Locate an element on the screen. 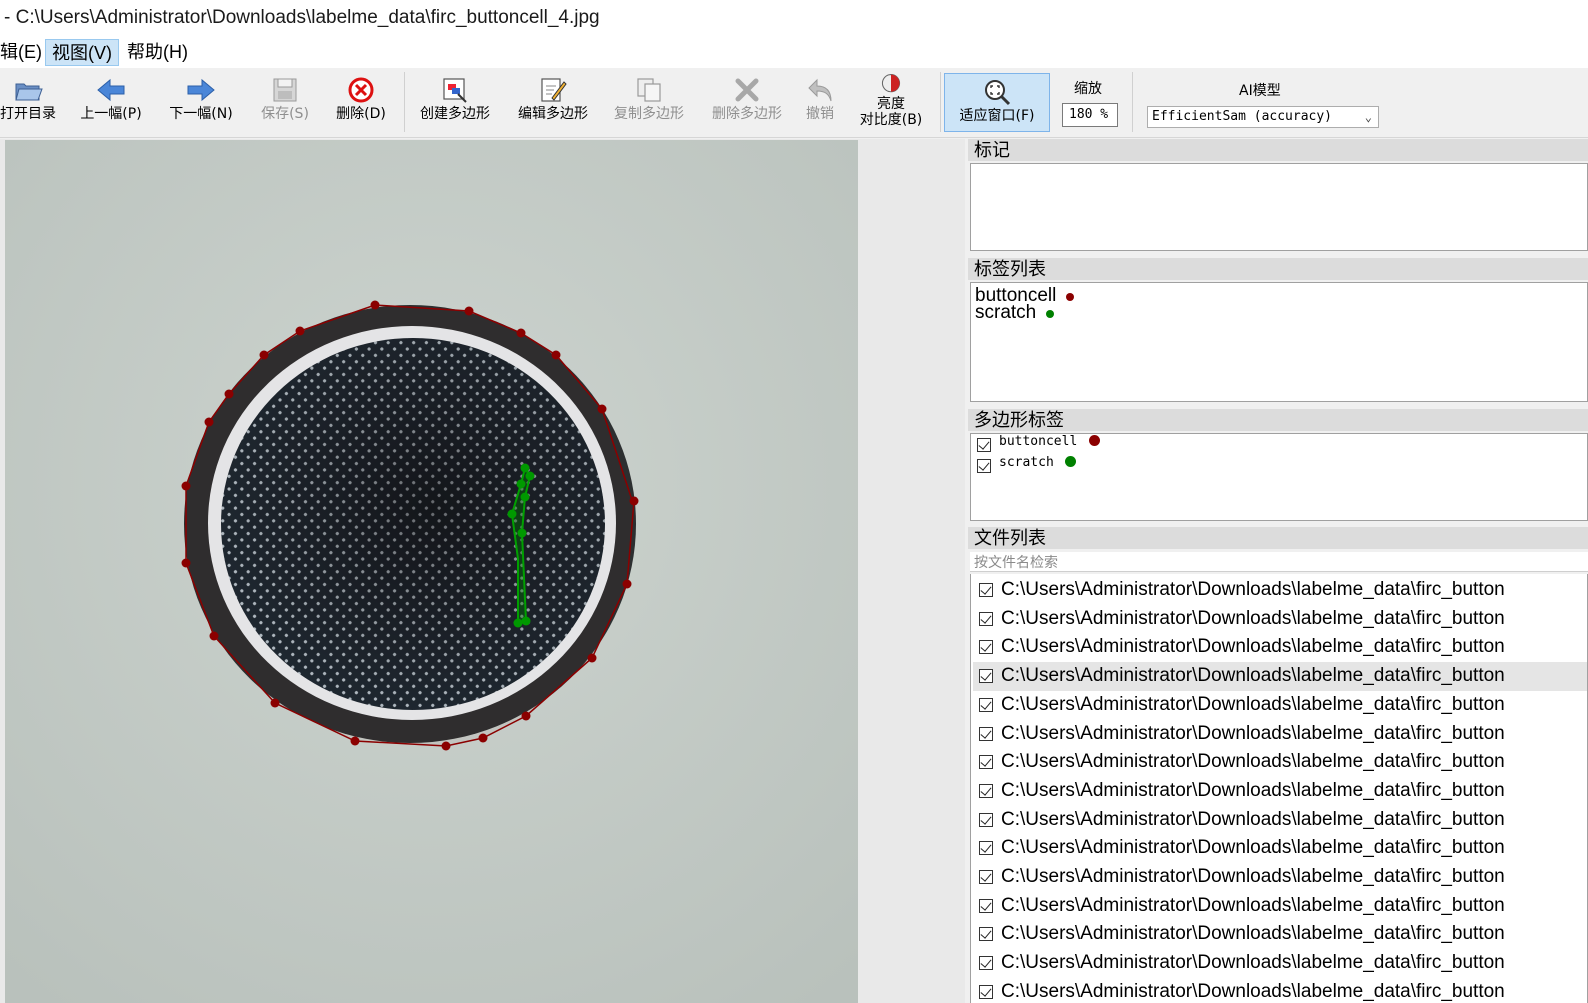 Image resolution: width=1588 pixels, height=1003 pixels. prev-image-button: 上一幅(P) is located at coordinates (111, 102).